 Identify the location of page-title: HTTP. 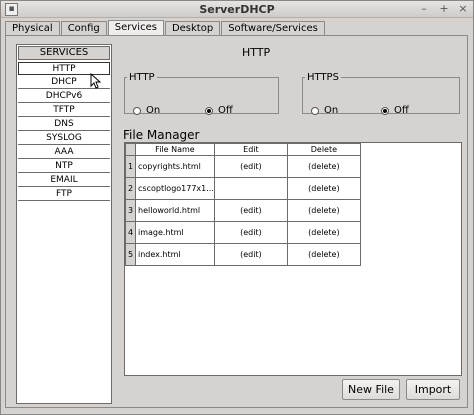
(256, 52).